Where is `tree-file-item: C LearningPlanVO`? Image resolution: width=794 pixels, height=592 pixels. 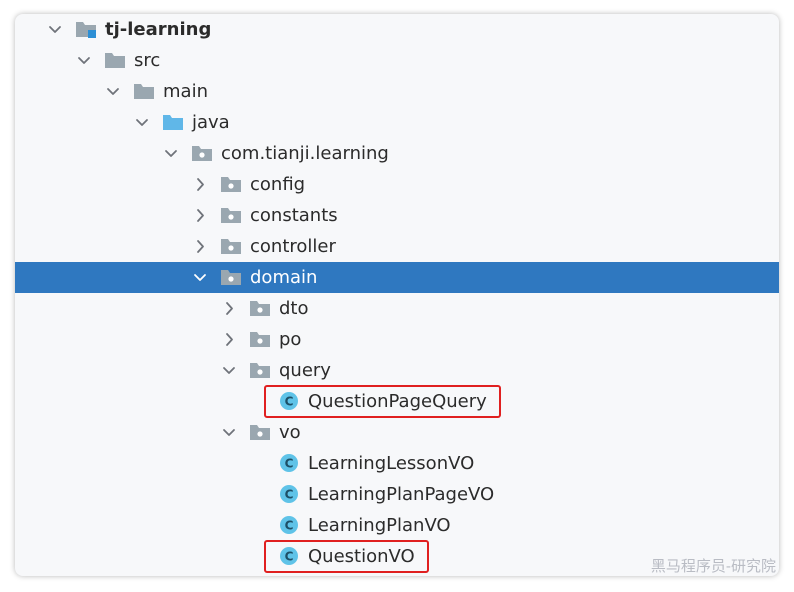 tree-file-item: C LearningPlanVO is located at coordinates (397, 525).